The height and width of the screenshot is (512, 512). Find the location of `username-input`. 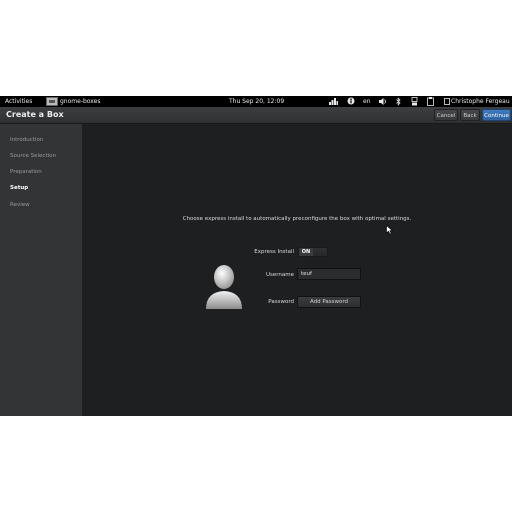

username-input is located at coordinates (329, 274).